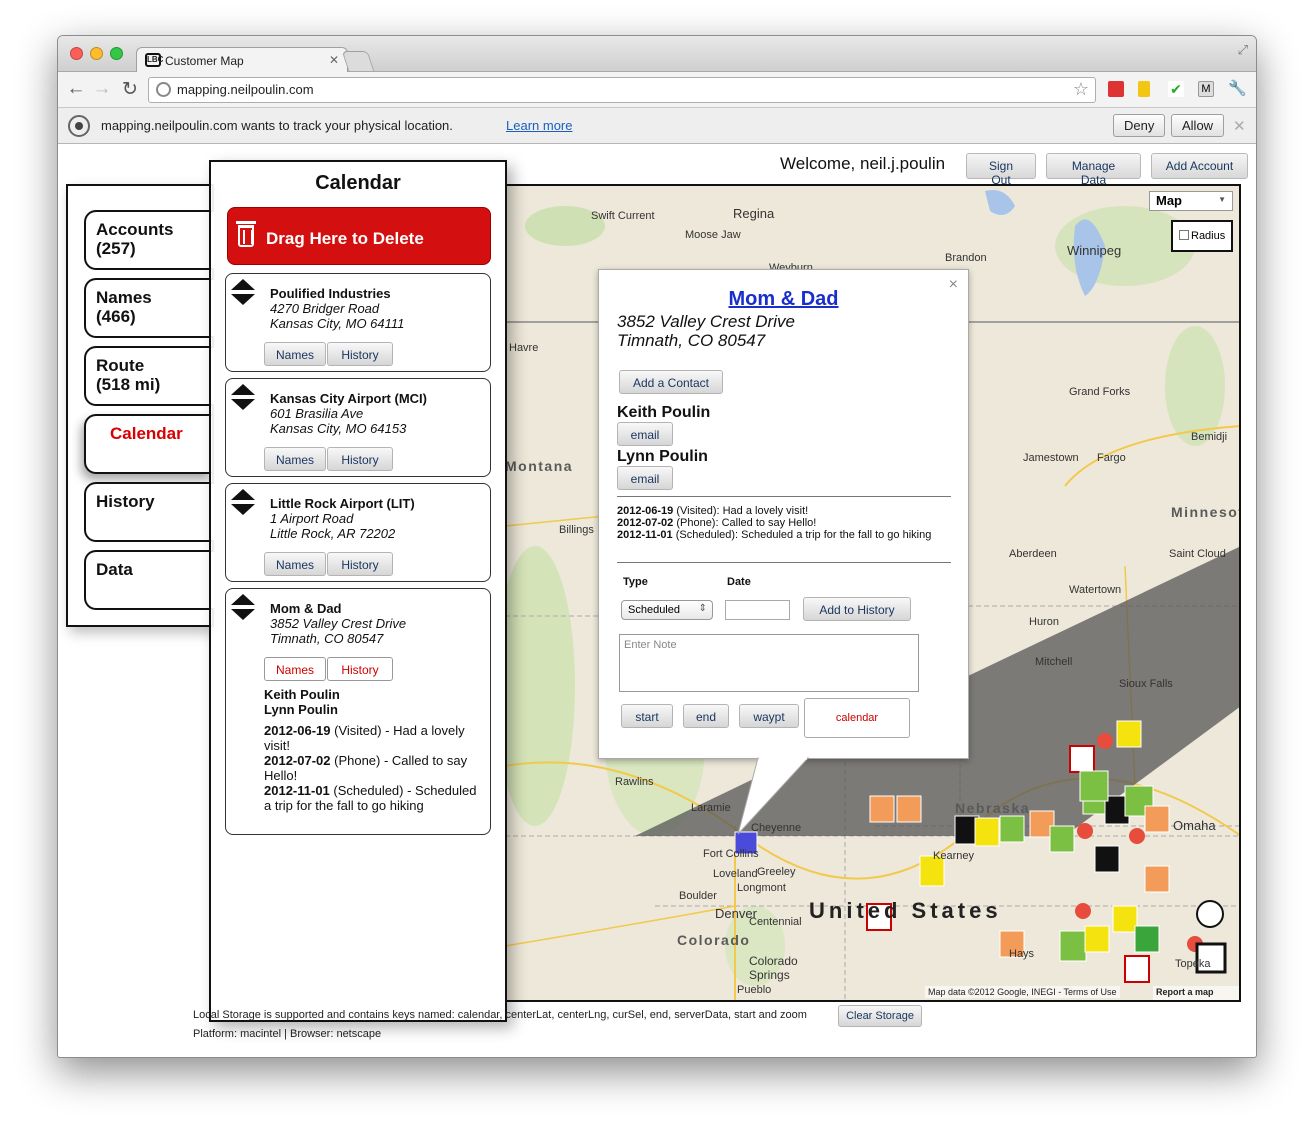  I want to click on map-city-label: Greeley, so click(776, 872).